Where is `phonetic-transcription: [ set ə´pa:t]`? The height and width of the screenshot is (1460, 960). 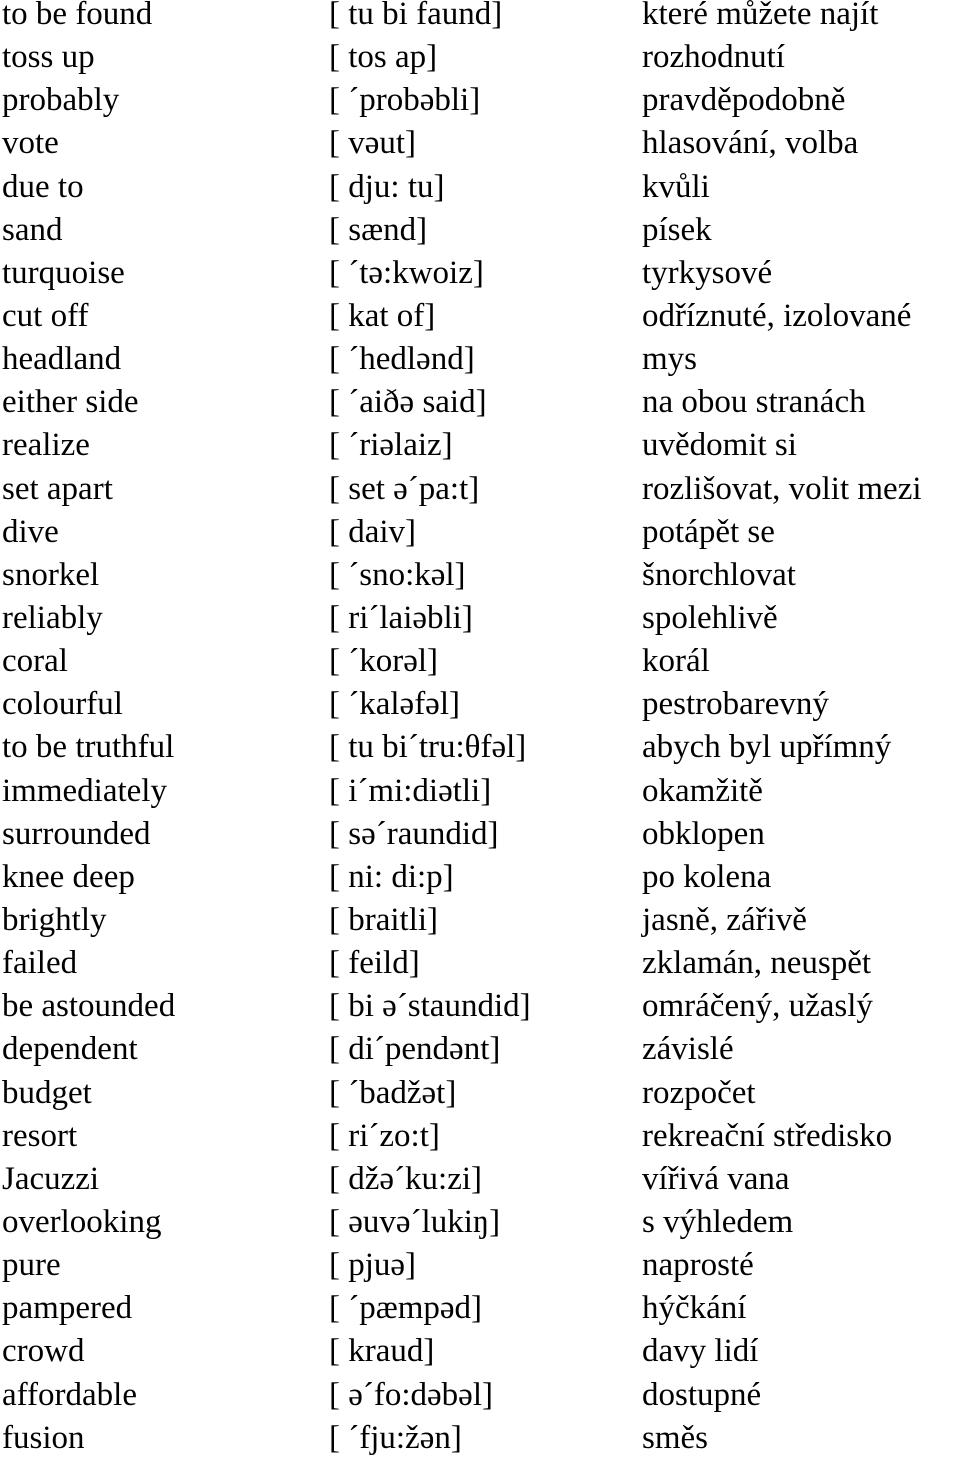
phonetic-transcription: [ set ə´pa:t] is located at coordinates (404, 488).